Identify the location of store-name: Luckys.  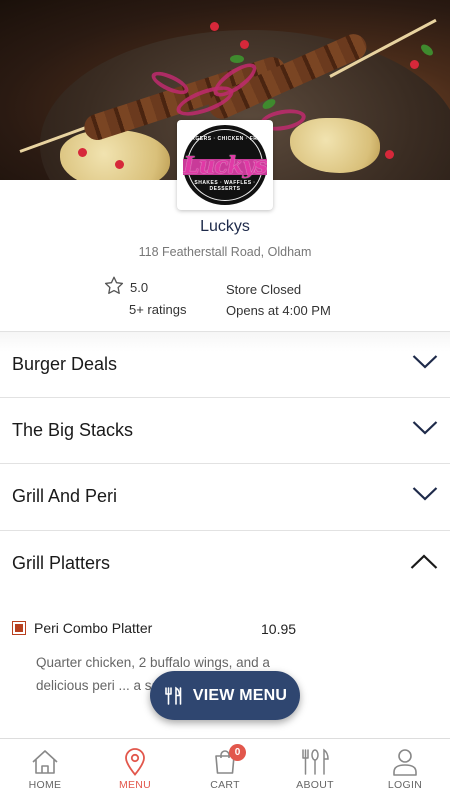
(225, 226).